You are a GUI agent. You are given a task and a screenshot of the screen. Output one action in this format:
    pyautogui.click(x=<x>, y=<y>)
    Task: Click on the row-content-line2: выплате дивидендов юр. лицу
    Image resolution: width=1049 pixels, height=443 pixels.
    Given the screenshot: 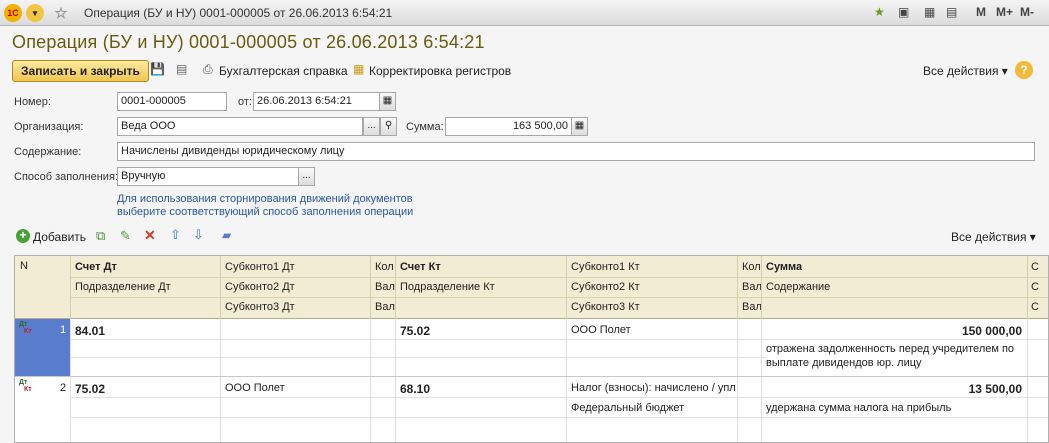 What is the action you would take?
    pyautogui.click(x=844, y=363)
    